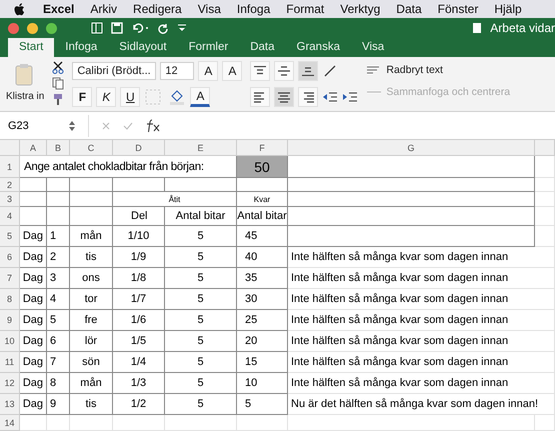 Image resolution: width=555 pixels, height=431 pixels. What do you see at coordinates (10, 199) in the screenshot?
I see `row-header: 3` at bounding box center [10, 199].